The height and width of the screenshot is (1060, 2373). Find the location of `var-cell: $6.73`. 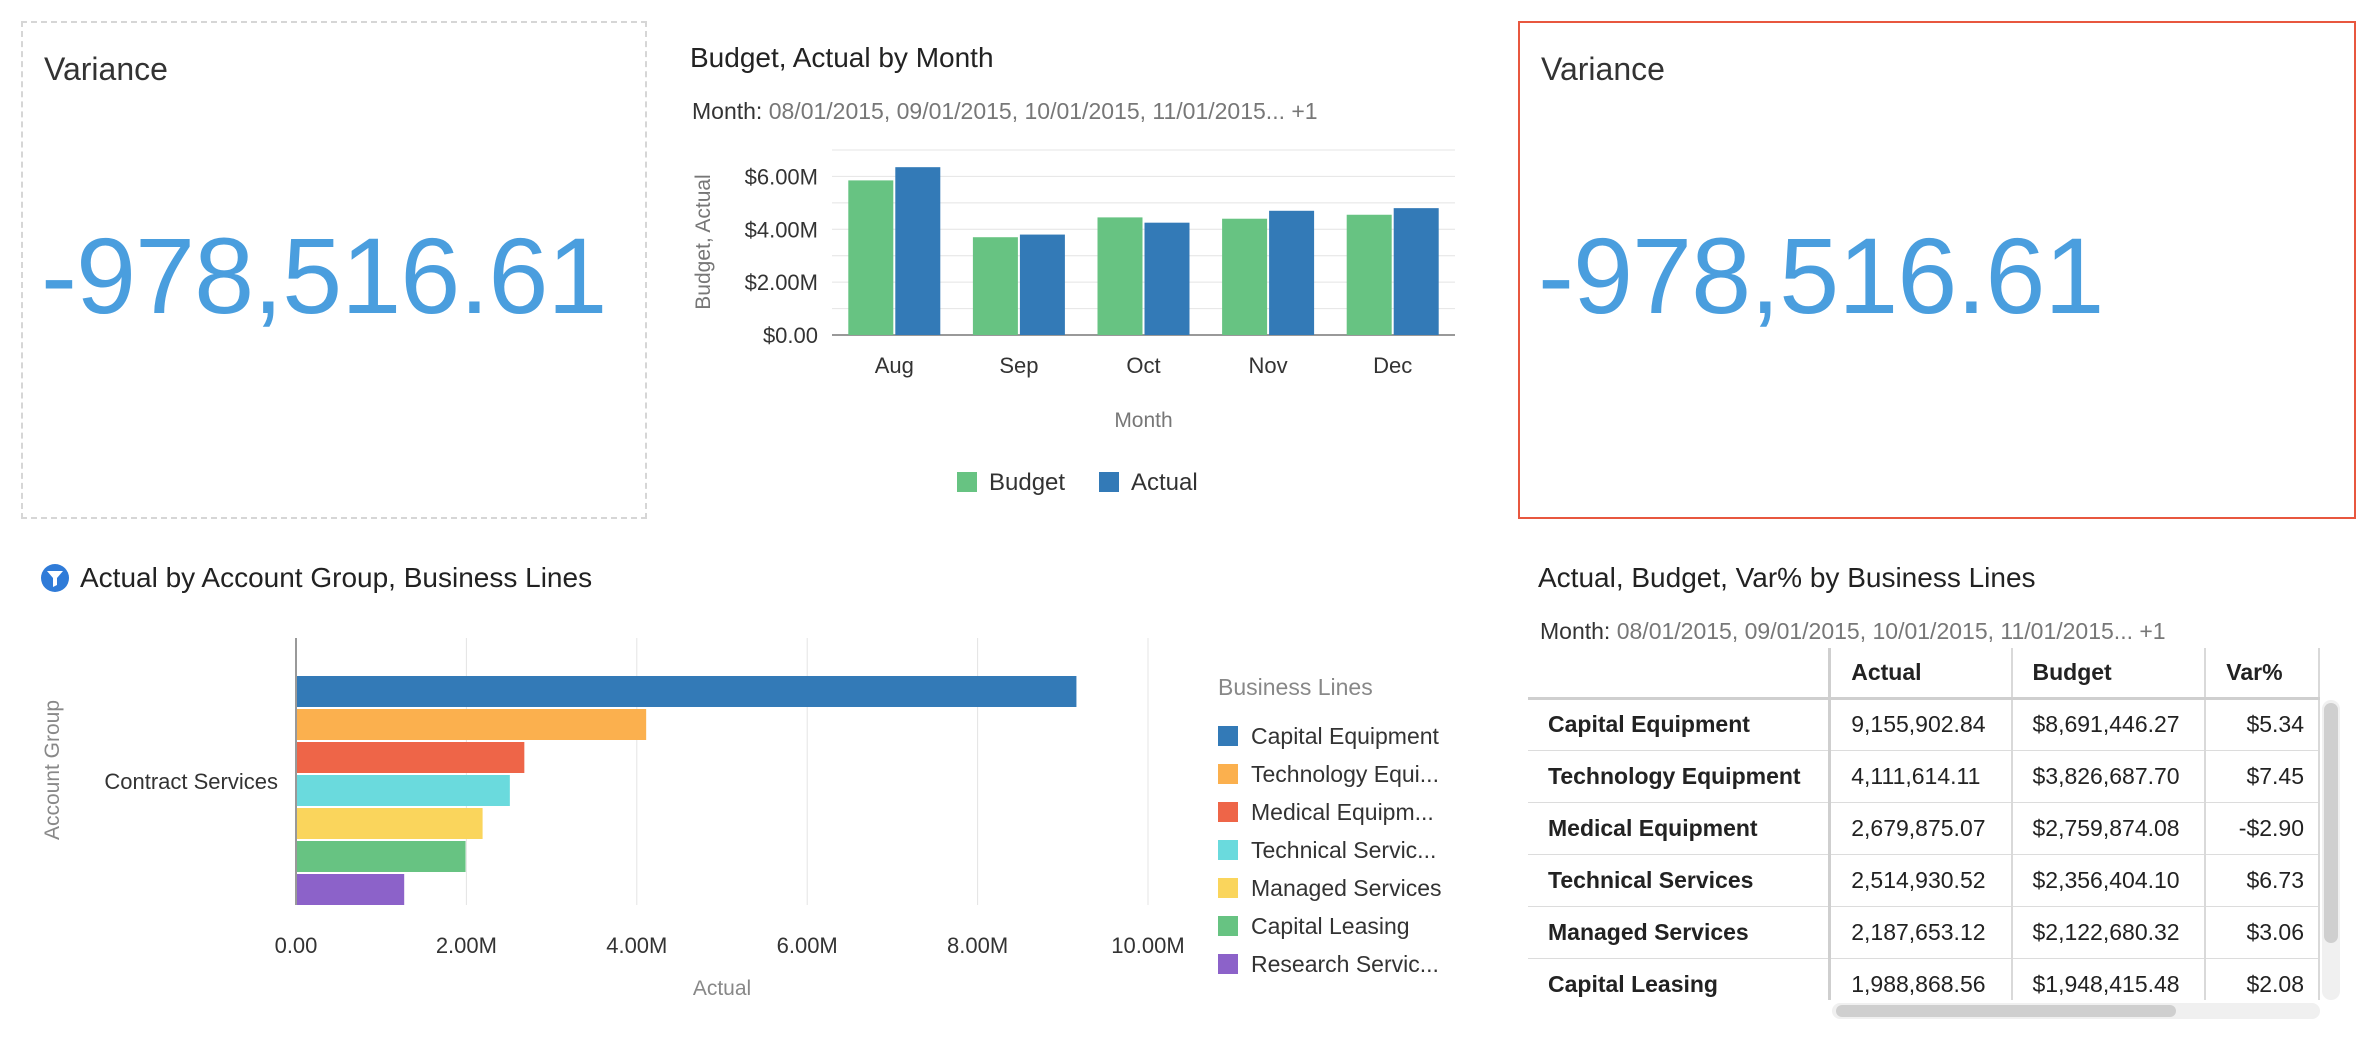

var-cell: $6.73 is located at coordinates (2262, 880).